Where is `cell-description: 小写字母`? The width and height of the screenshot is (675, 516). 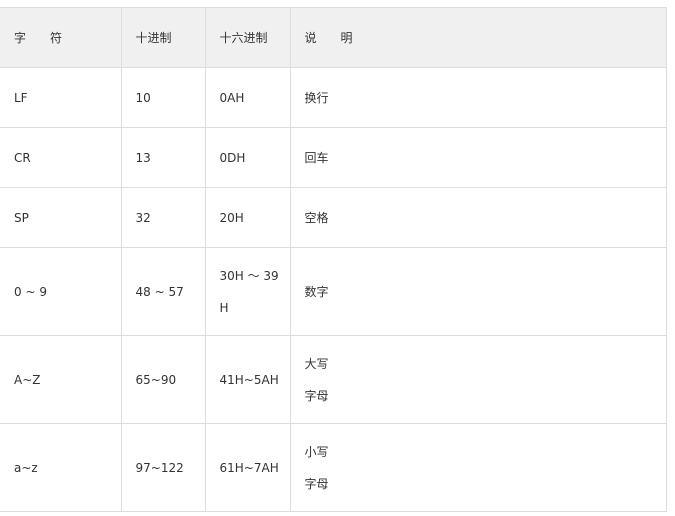 cell-description: 小写字母 is located at coordinates (478, 467).